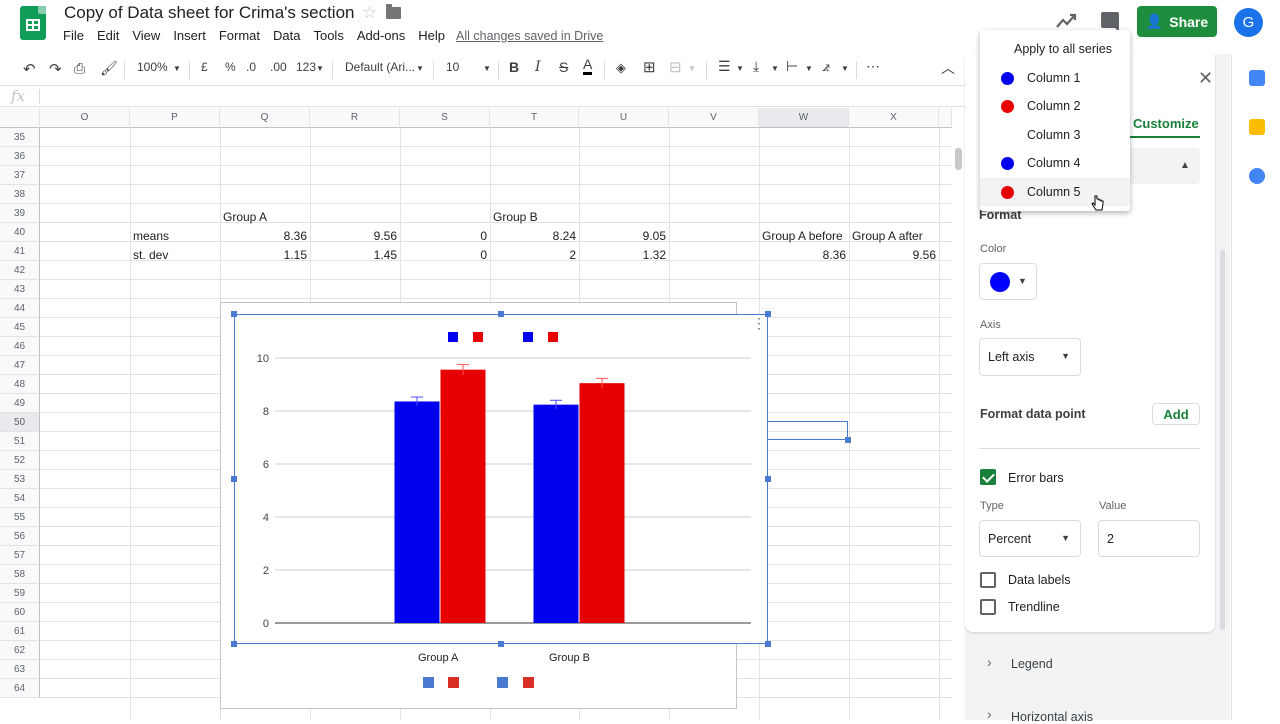  I want to click on row-header-38: 38, so click(20, 194).